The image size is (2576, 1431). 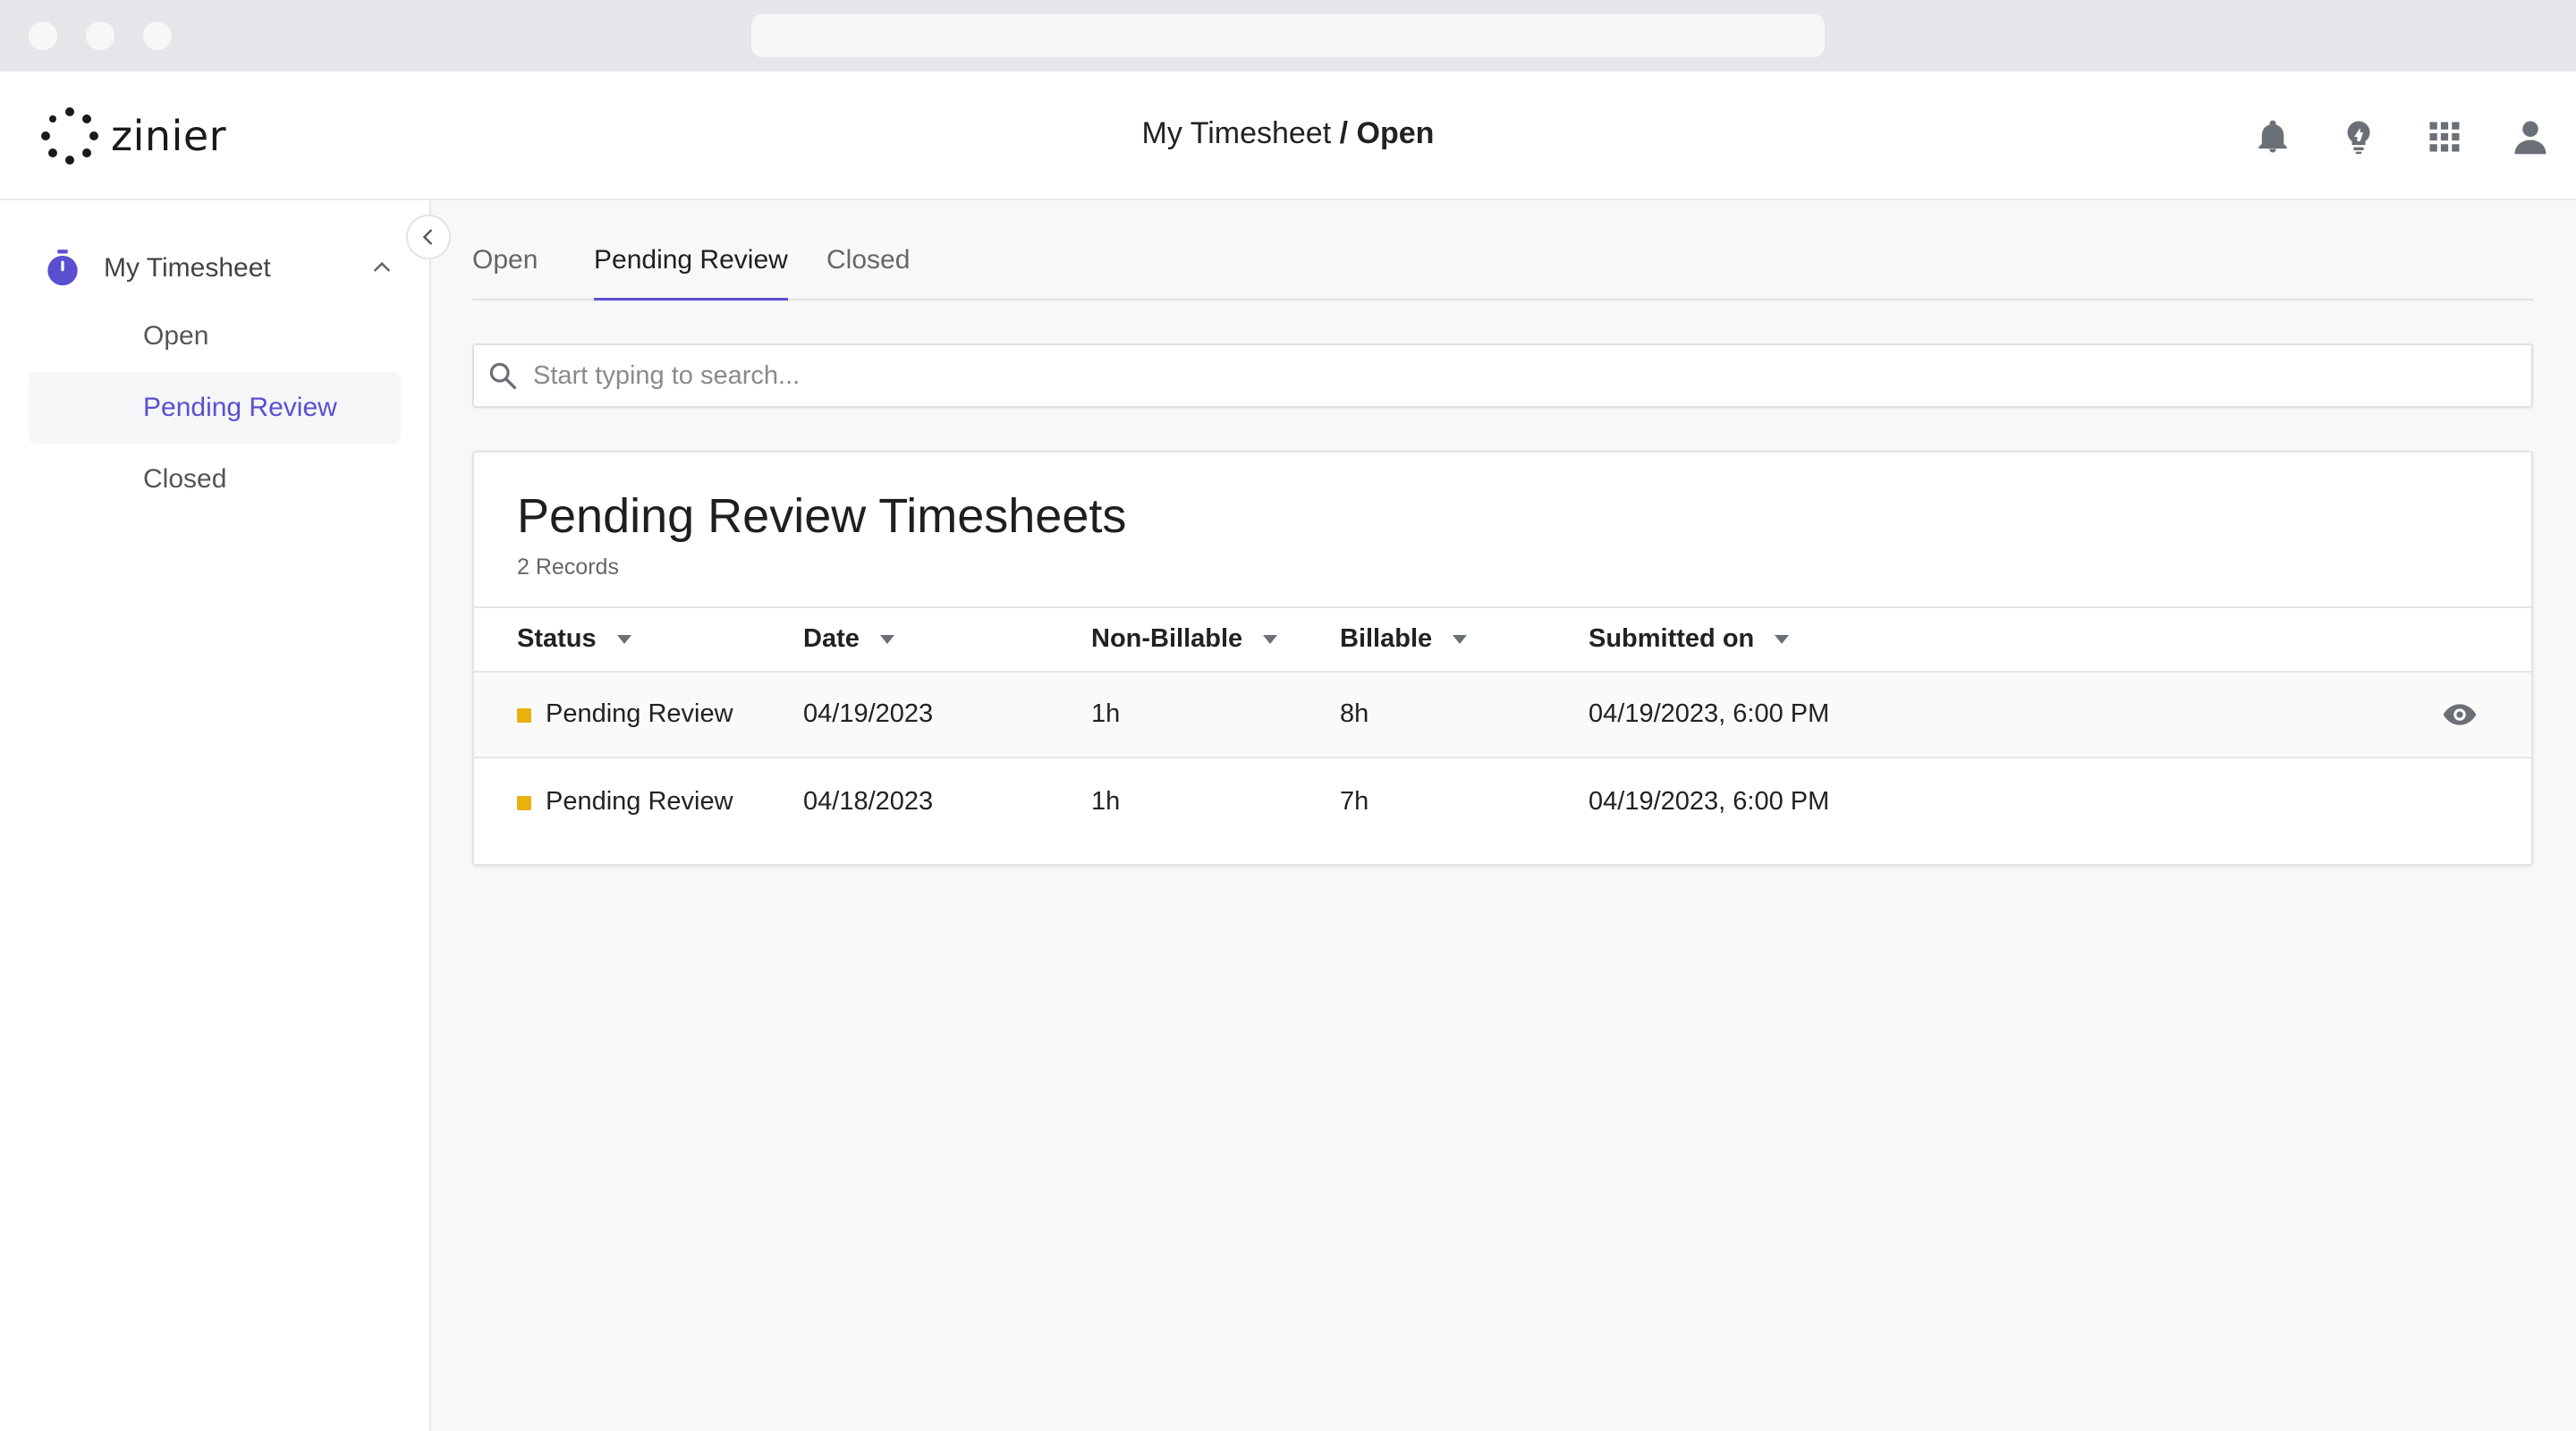 I want to click on cell-date: 04/18/2023, so click(x=868, y=801).